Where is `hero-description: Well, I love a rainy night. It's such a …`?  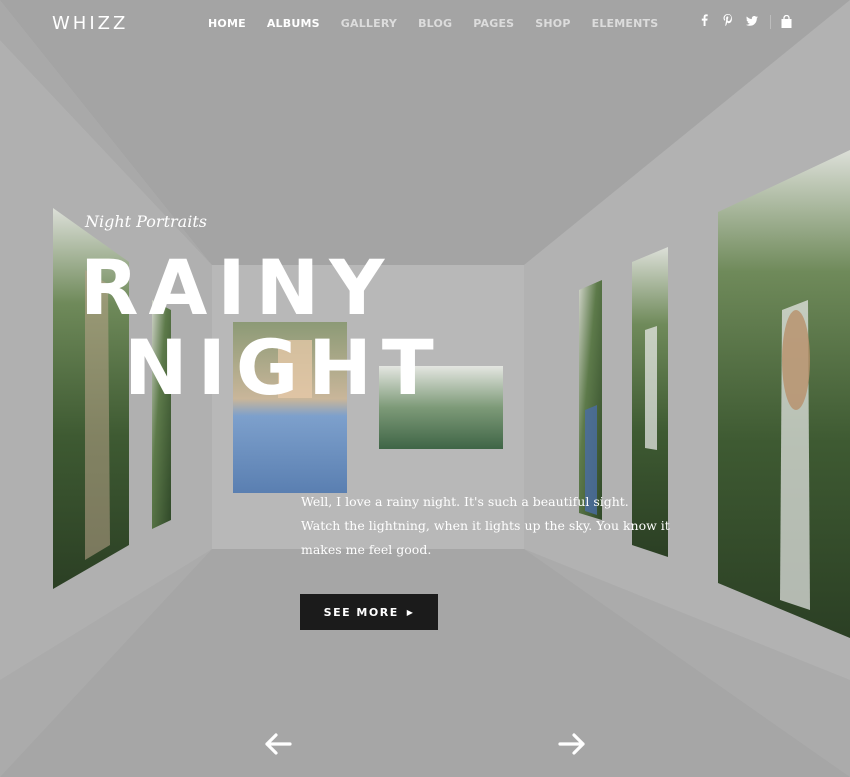
hero-description: Well, I love a rainy night. It's such a … is located at coordinates (485, 525).